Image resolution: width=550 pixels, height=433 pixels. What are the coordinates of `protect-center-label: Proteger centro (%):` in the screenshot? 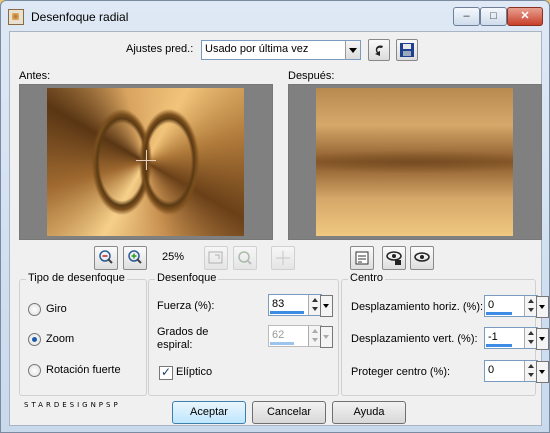 It's located at (401, 372).